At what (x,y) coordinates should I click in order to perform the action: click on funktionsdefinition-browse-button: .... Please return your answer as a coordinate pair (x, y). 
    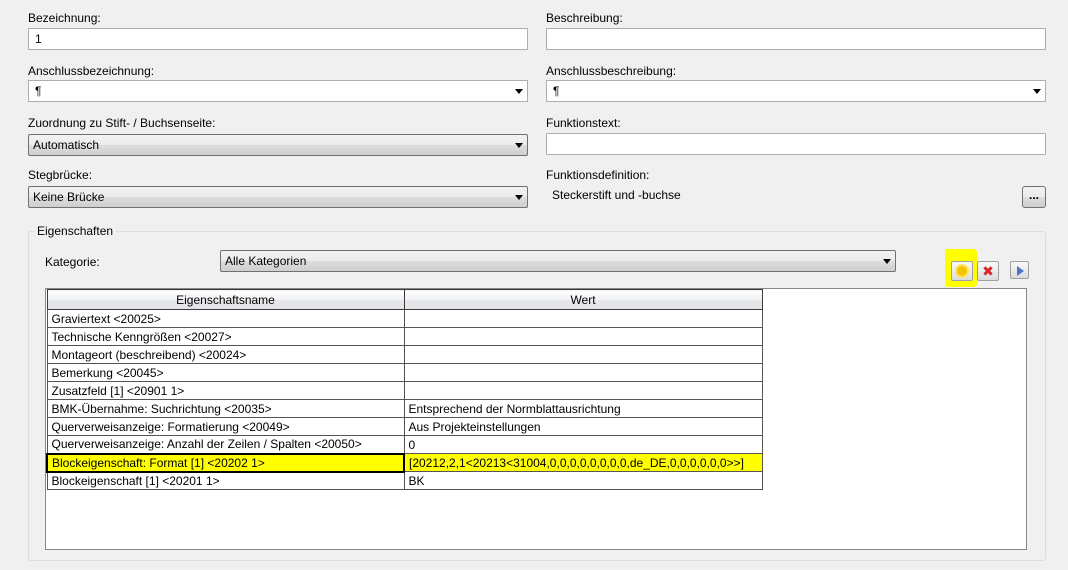
    Looking at the image, I should click on (1034, 197).